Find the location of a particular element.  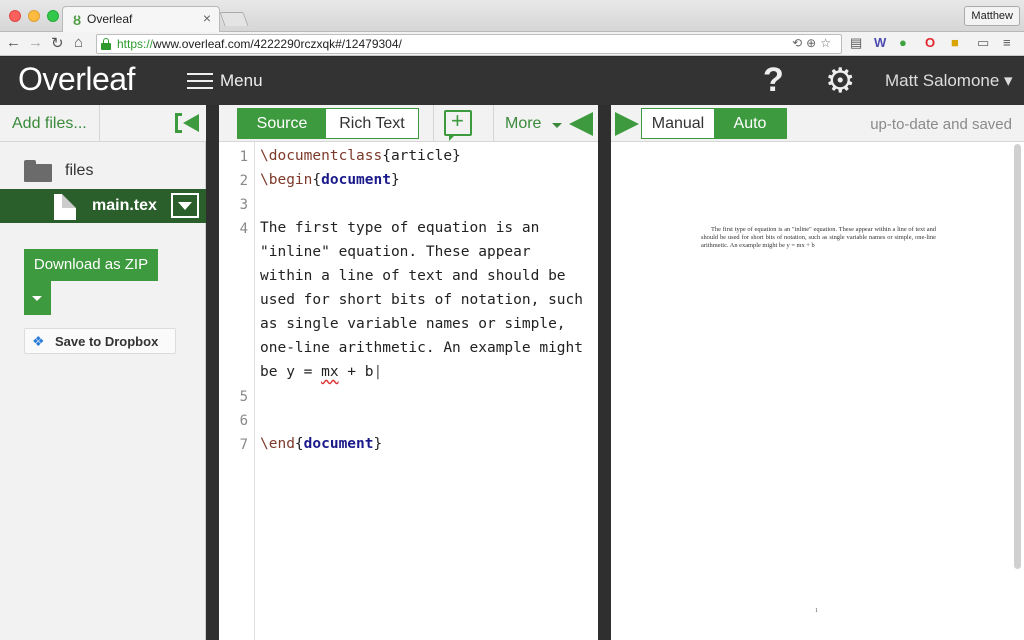

sync-to-code-arrow-icon is located at coordinates (581, 124).